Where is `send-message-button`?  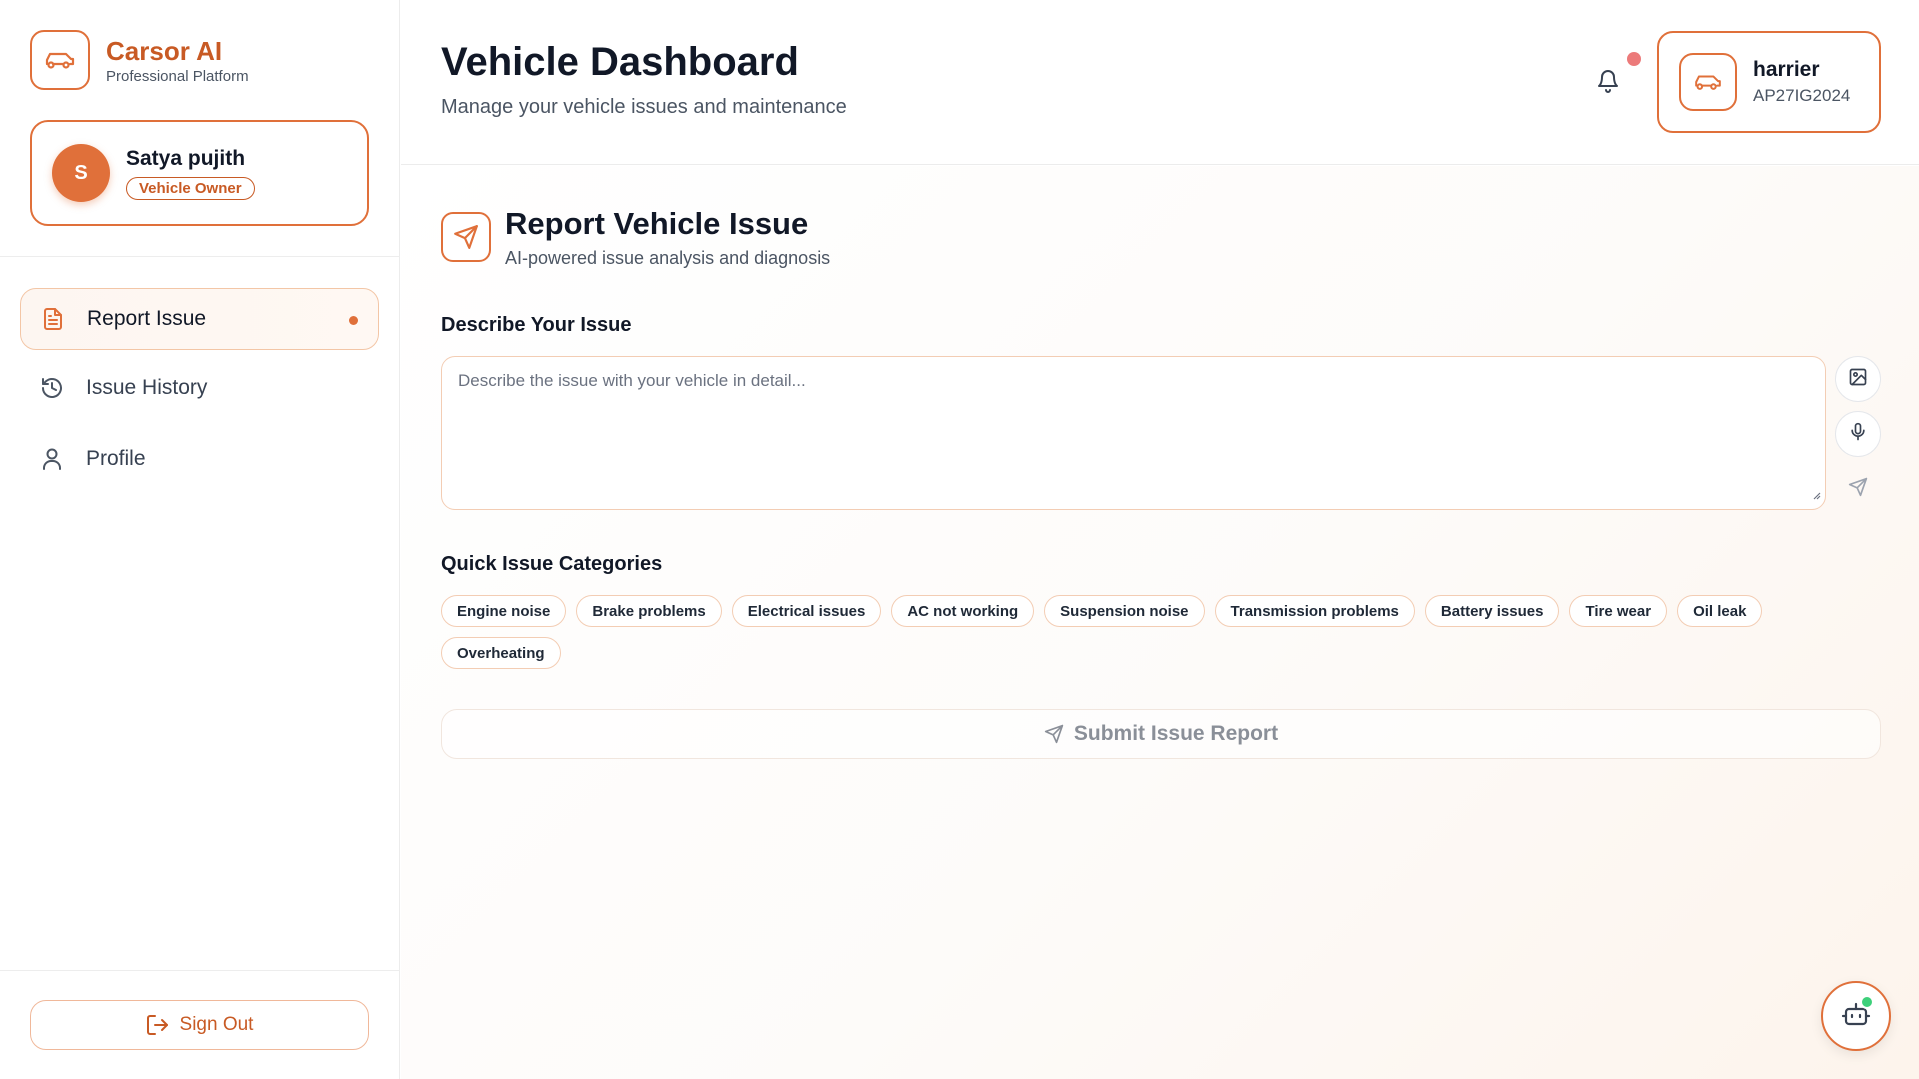
send-message-button is located at coordinates (1858, 489).